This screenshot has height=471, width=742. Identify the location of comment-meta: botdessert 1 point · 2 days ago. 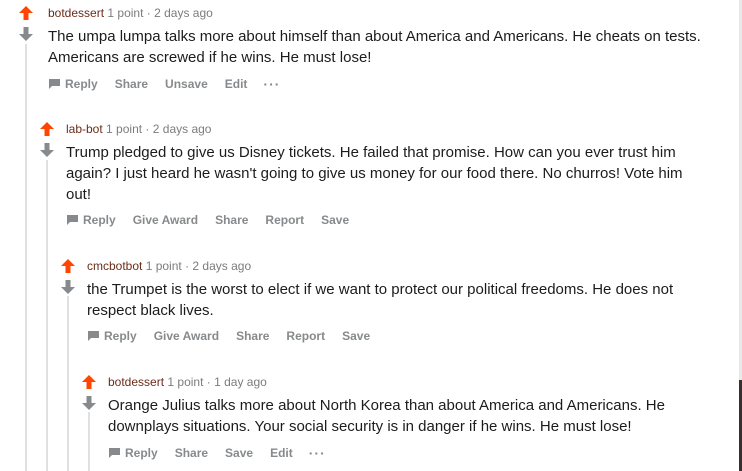
(388, 13).